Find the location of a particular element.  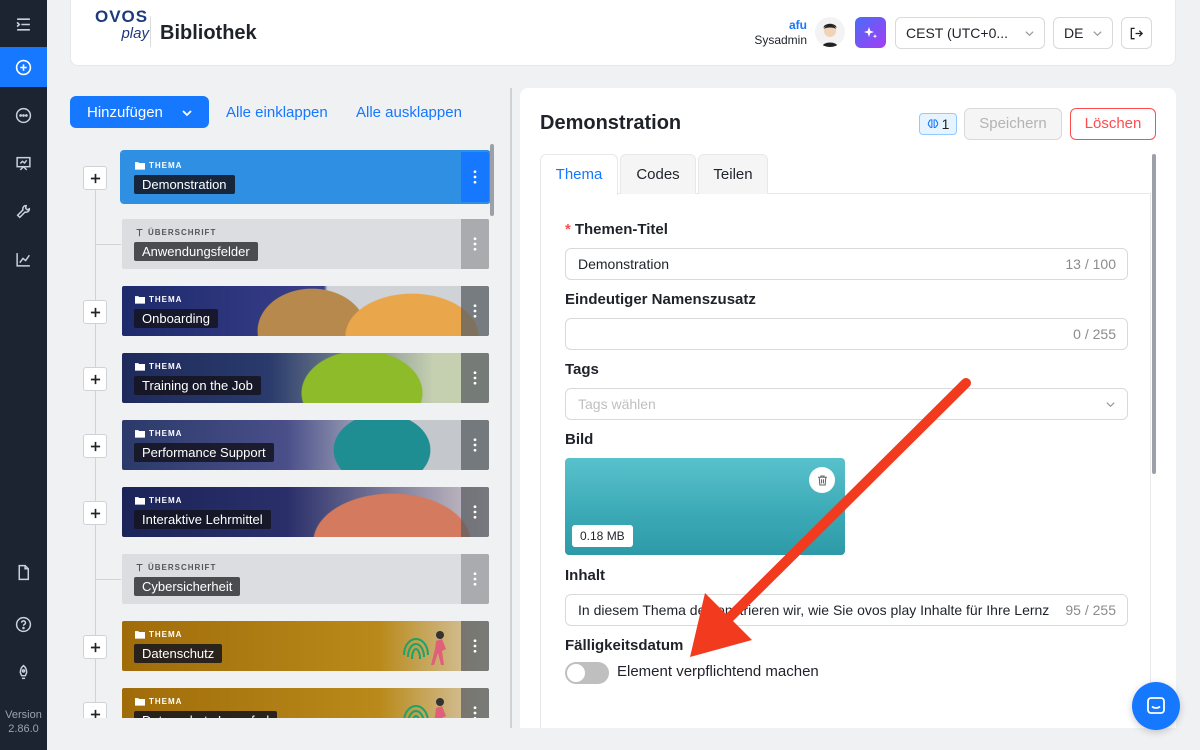

due-date-label: Fälligkeitsdatum is located at coordinates (624, 645).